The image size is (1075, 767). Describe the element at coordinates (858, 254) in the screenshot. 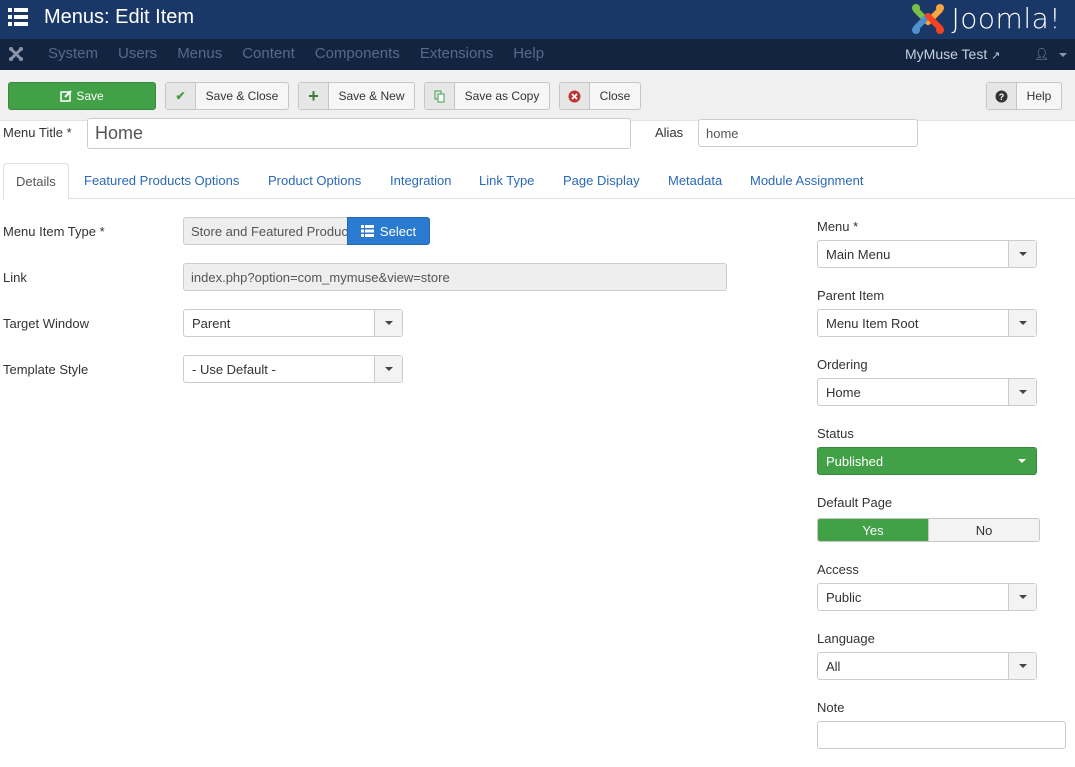

I see `menu-value: Main Menu` at that location.